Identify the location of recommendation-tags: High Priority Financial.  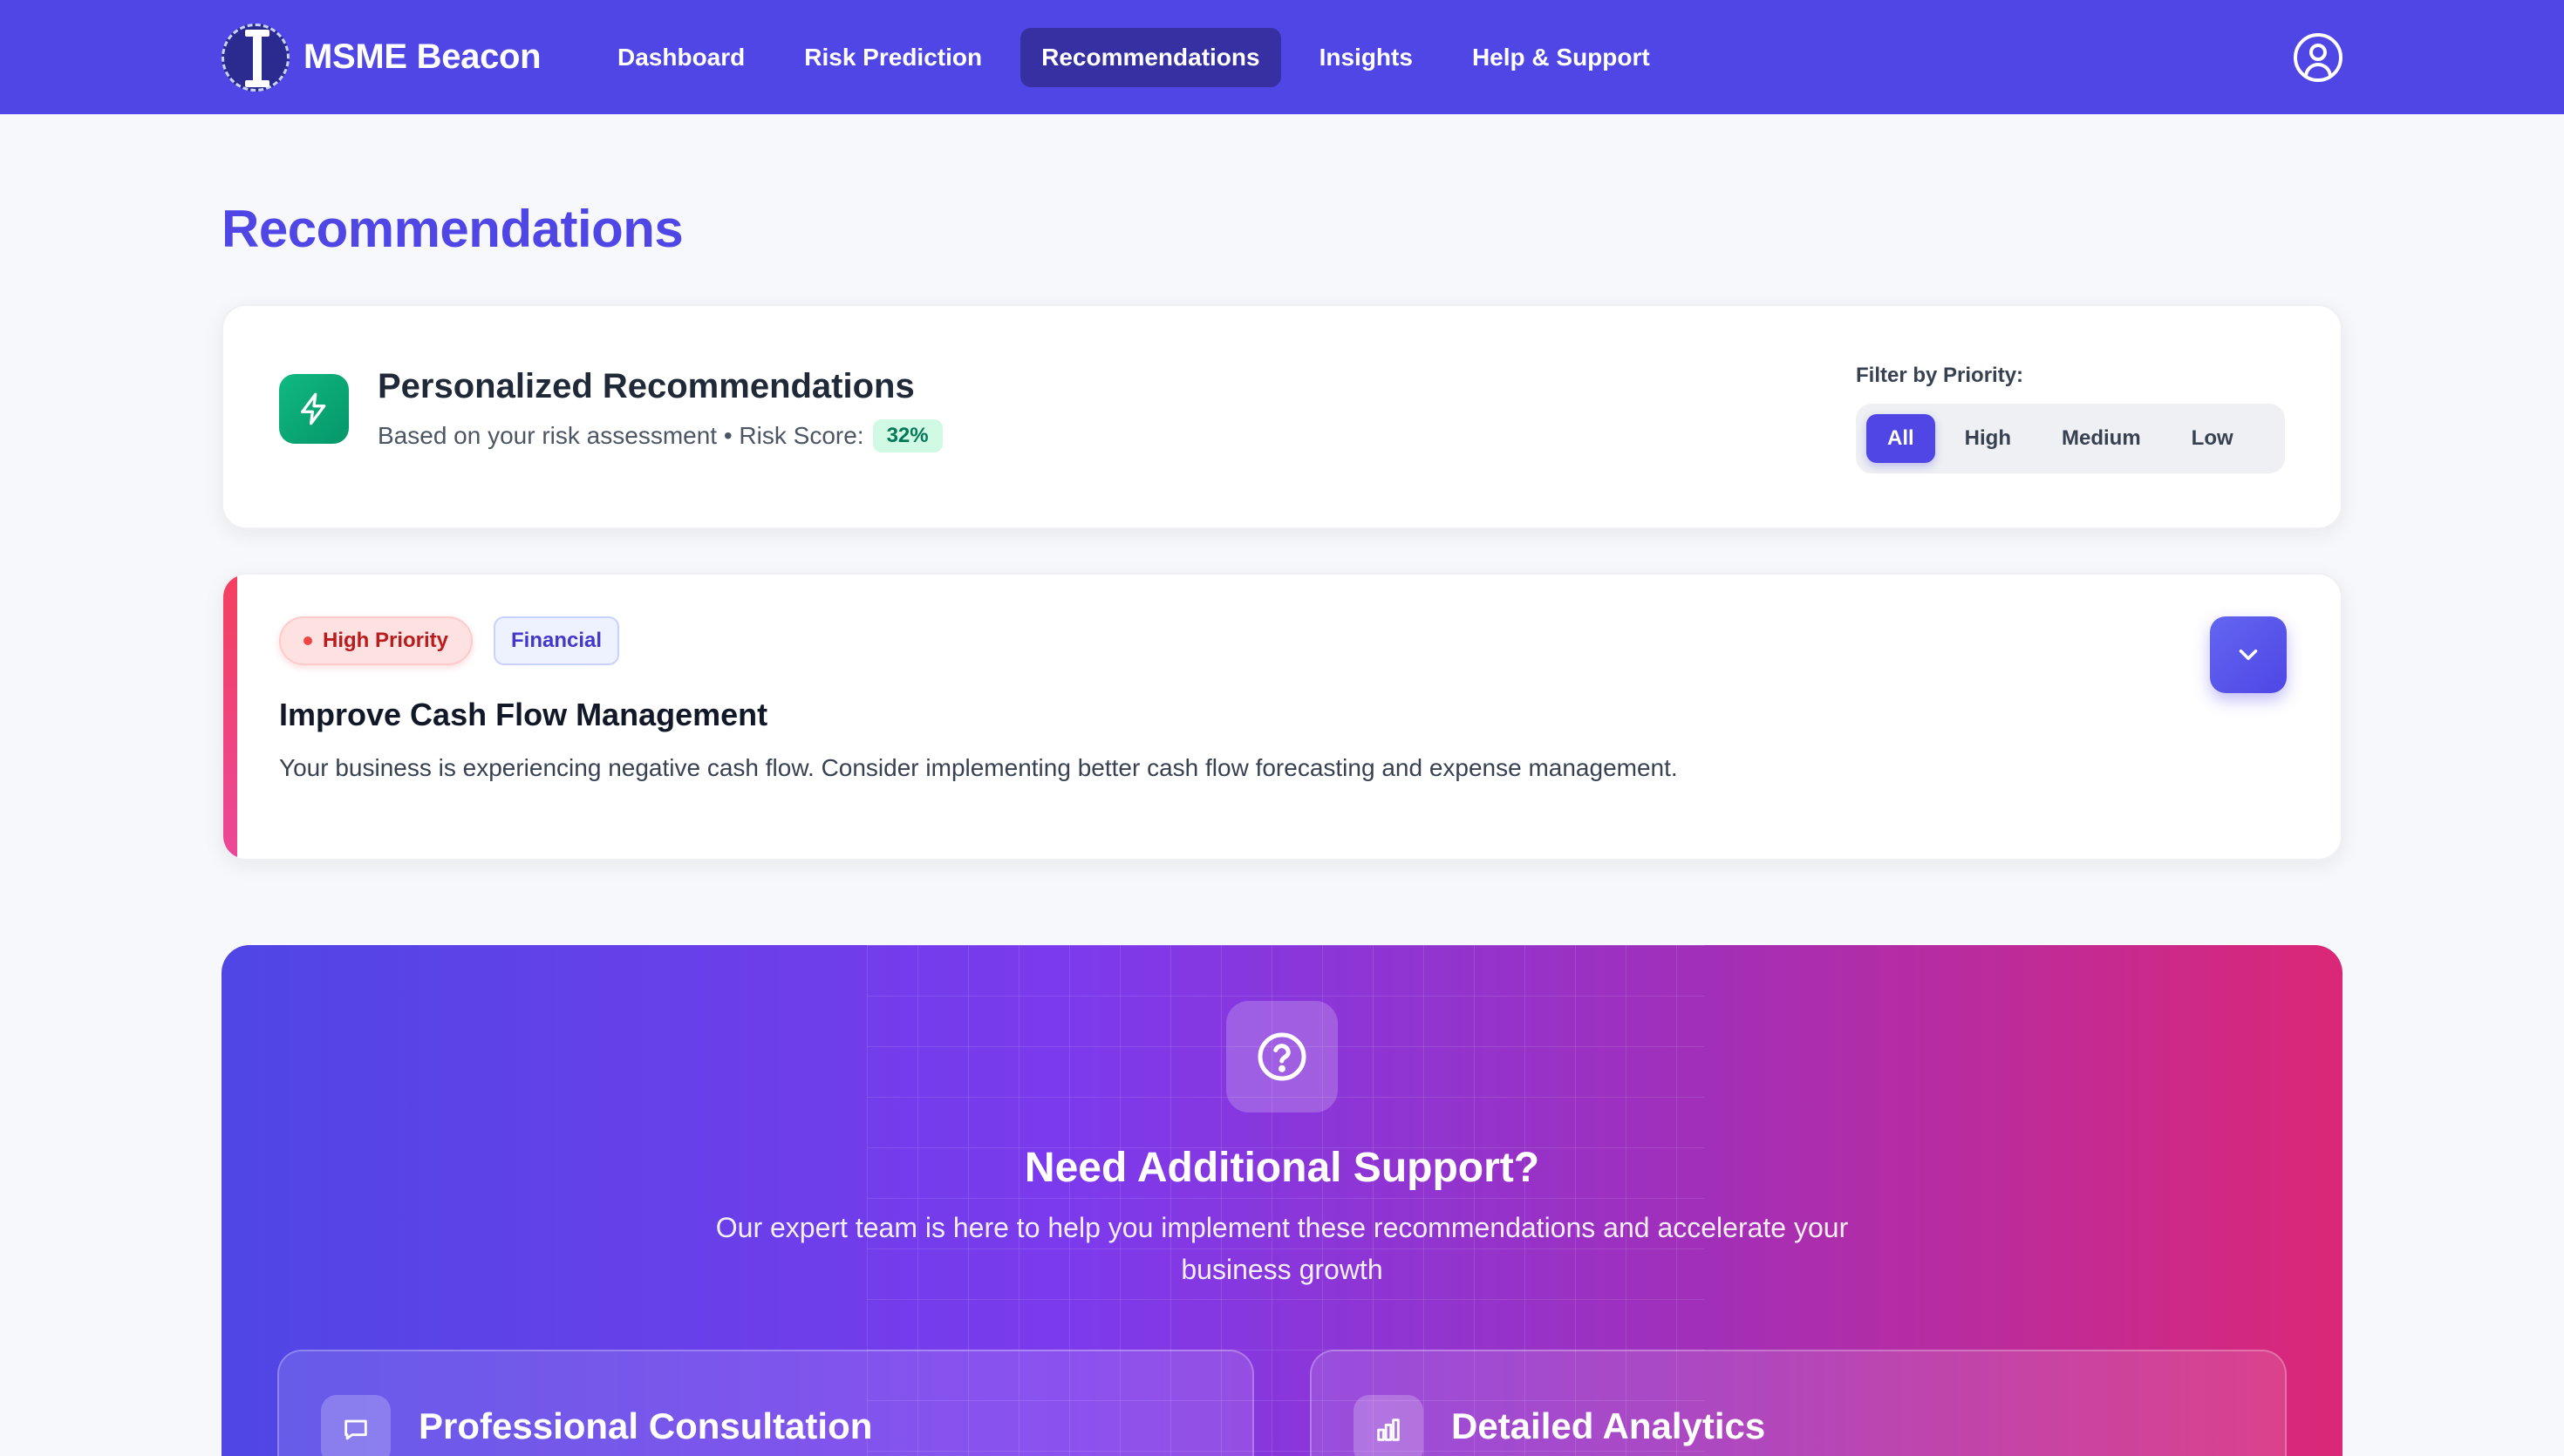
(450, 640).